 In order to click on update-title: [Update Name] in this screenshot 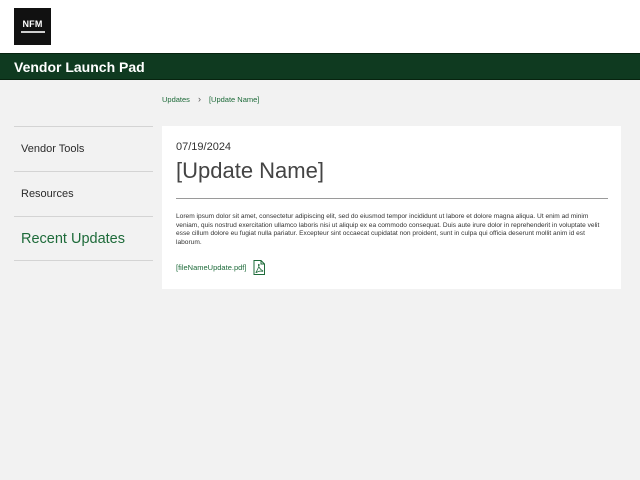, I will do `click(250, 170)`.